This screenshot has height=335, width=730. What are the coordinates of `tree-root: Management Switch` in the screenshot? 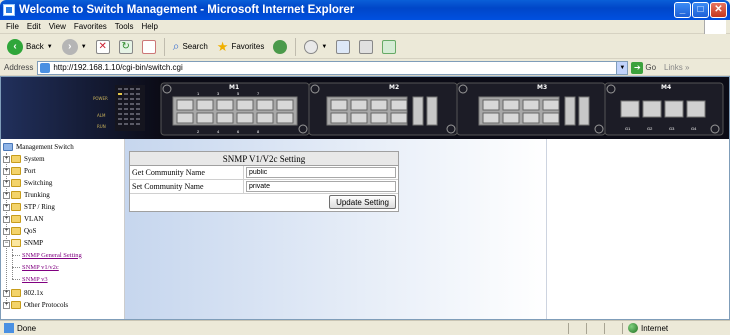 It's located at (38, 147).